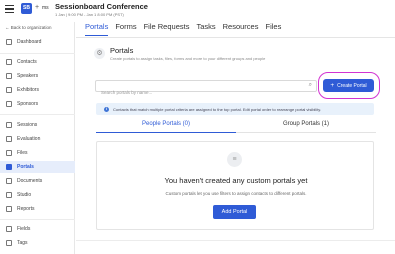 The width and height of the screenshot is (395, 254). What do you see at coordinates (27, 125) in the screenshot?
I see `sidebar-item-label: Sessions` at bounding box center [27, 125].